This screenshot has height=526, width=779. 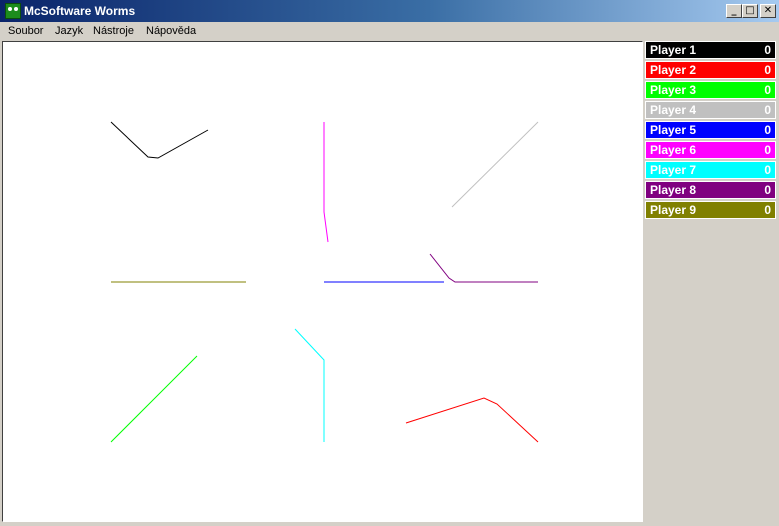 I want to click on menu-soubor: Soubor, so click(x=25, y=31).